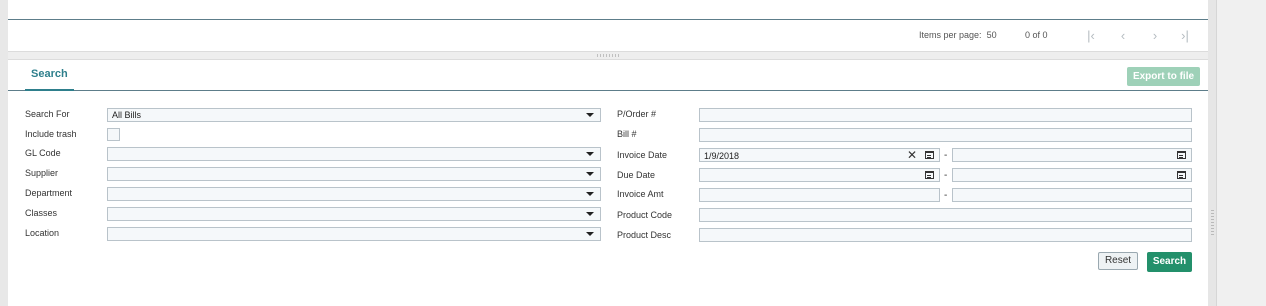 Image resolution: width=1266 pixels, height=306 pixels. I want to click on items-per-page-value: 50, so click(992, 35).